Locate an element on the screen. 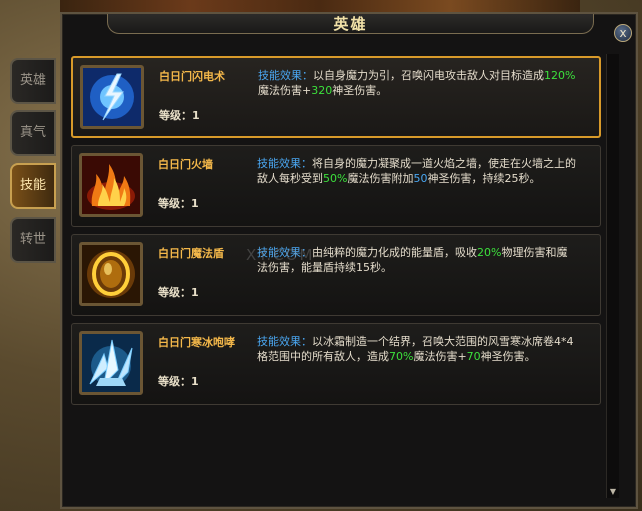 This screenshot has width=642, height=511. ice-roar-icon is located at coordinates (111, 363).